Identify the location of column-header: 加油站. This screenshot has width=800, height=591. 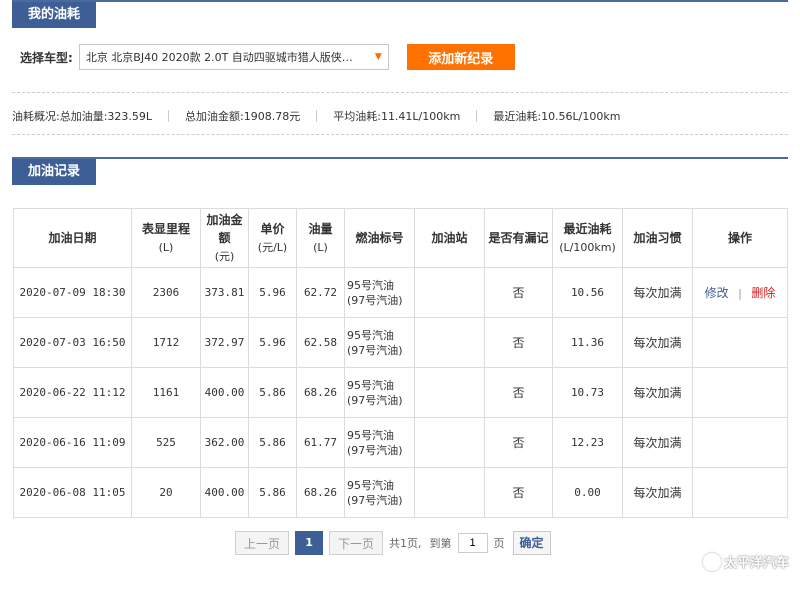
(449, 238).